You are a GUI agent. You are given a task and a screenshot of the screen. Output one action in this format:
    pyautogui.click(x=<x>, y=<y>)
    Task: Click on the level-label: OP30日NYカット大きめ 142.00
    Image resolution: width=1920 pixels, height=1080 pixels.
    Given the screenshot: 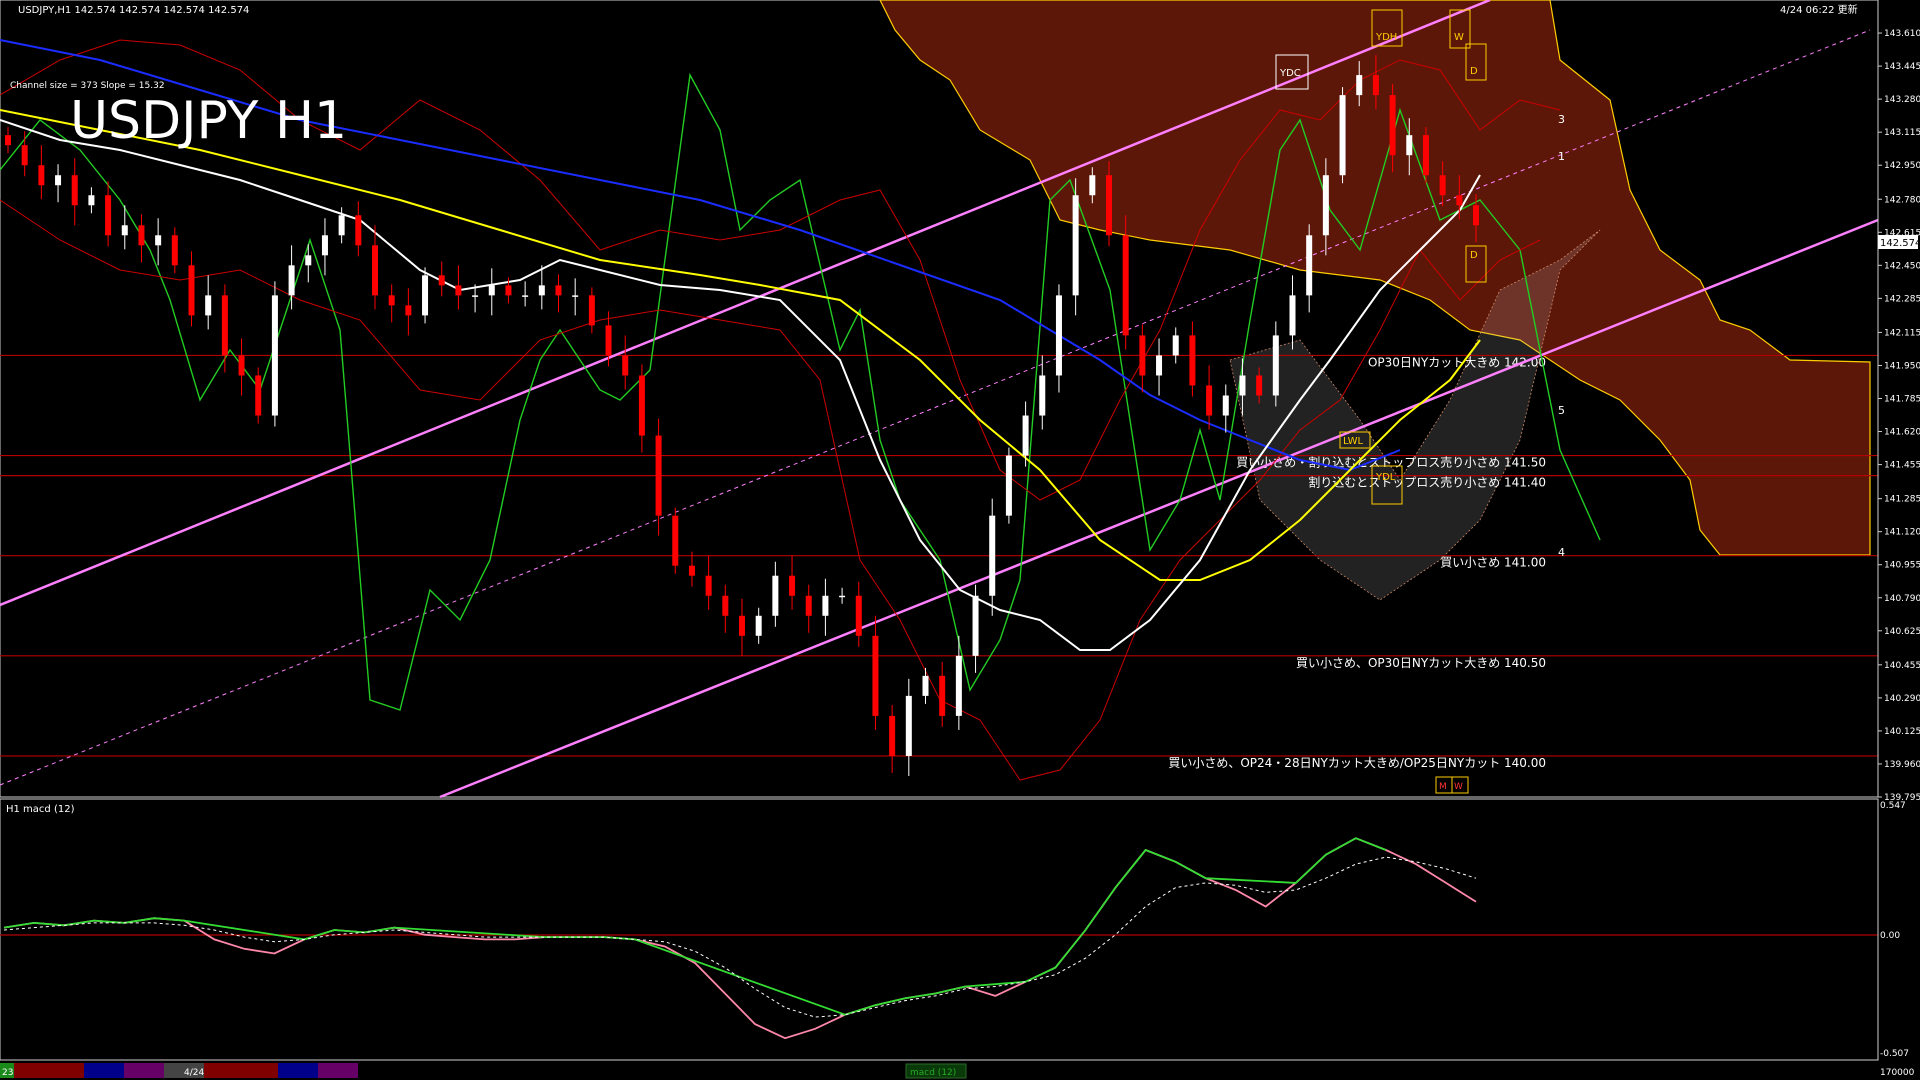 What is the action you would take?
    pyautogui.click(x=1457, y=362)
    